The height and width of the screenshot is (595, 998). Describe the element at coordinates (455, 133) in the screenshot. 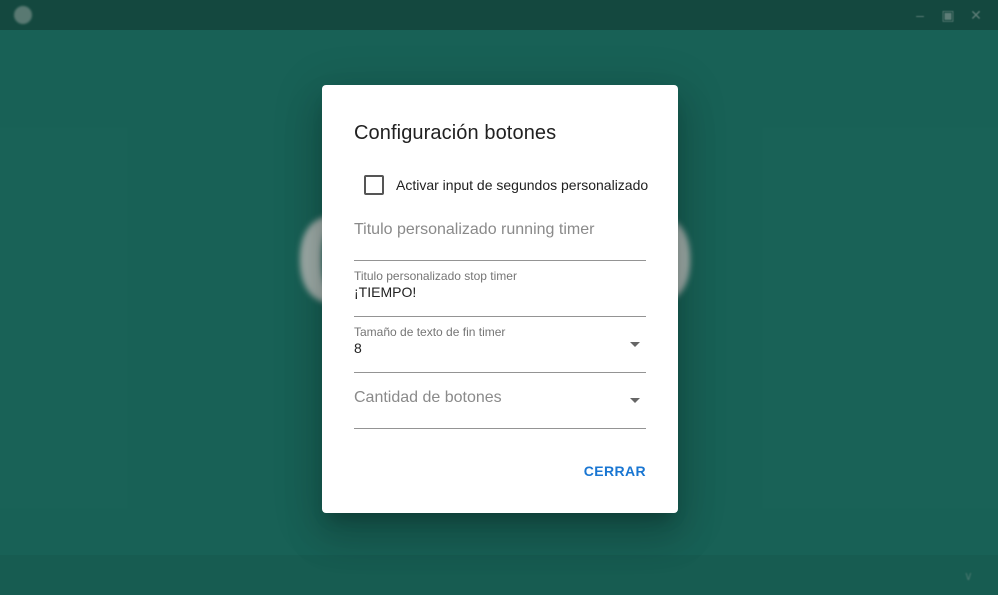

I see `dialog-title: Configuración botones` at that location.